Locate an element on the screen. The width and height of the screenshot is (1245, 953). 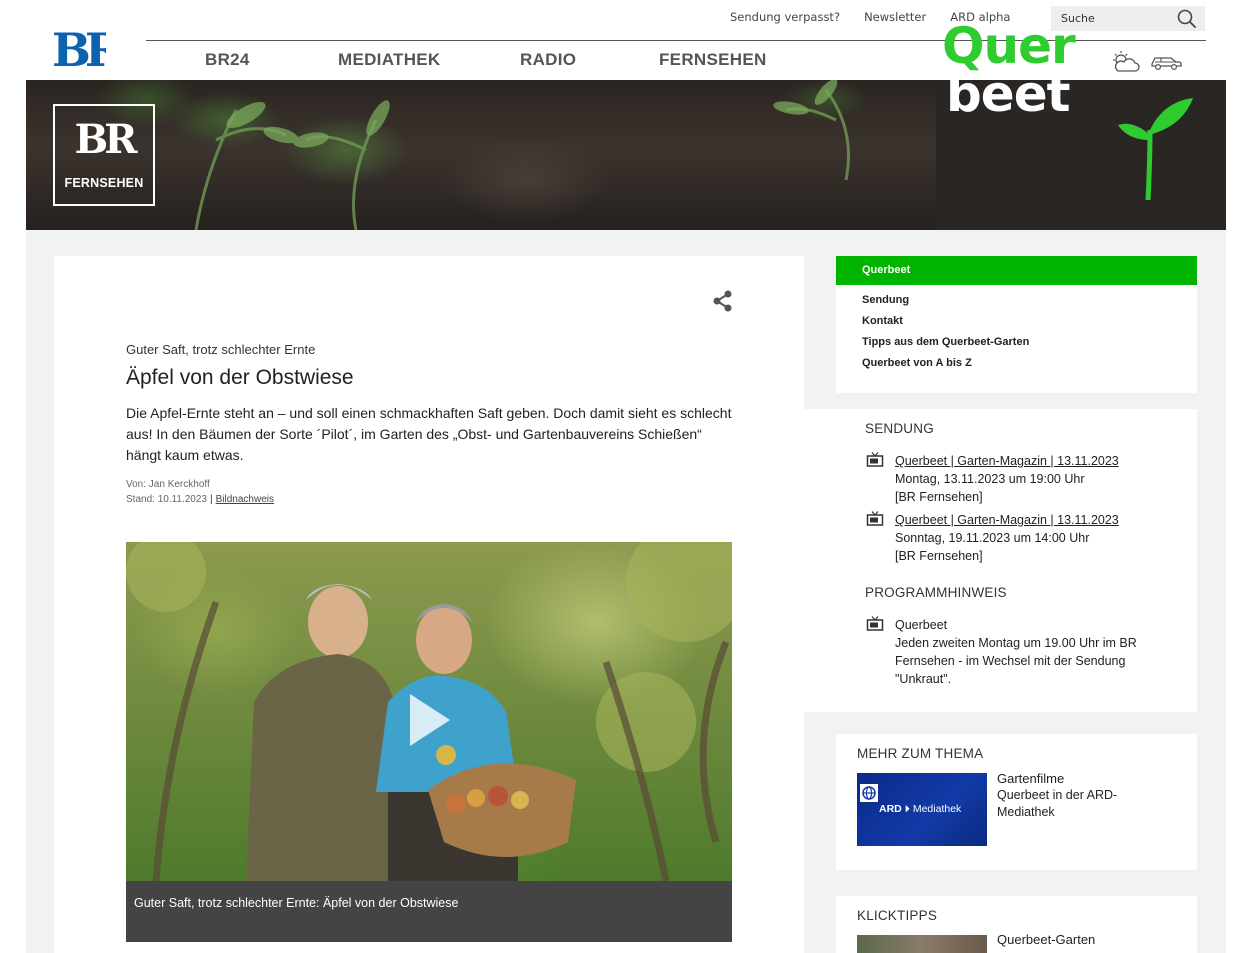
klicktipp-thumbnail is located at coordinates (922, 944).